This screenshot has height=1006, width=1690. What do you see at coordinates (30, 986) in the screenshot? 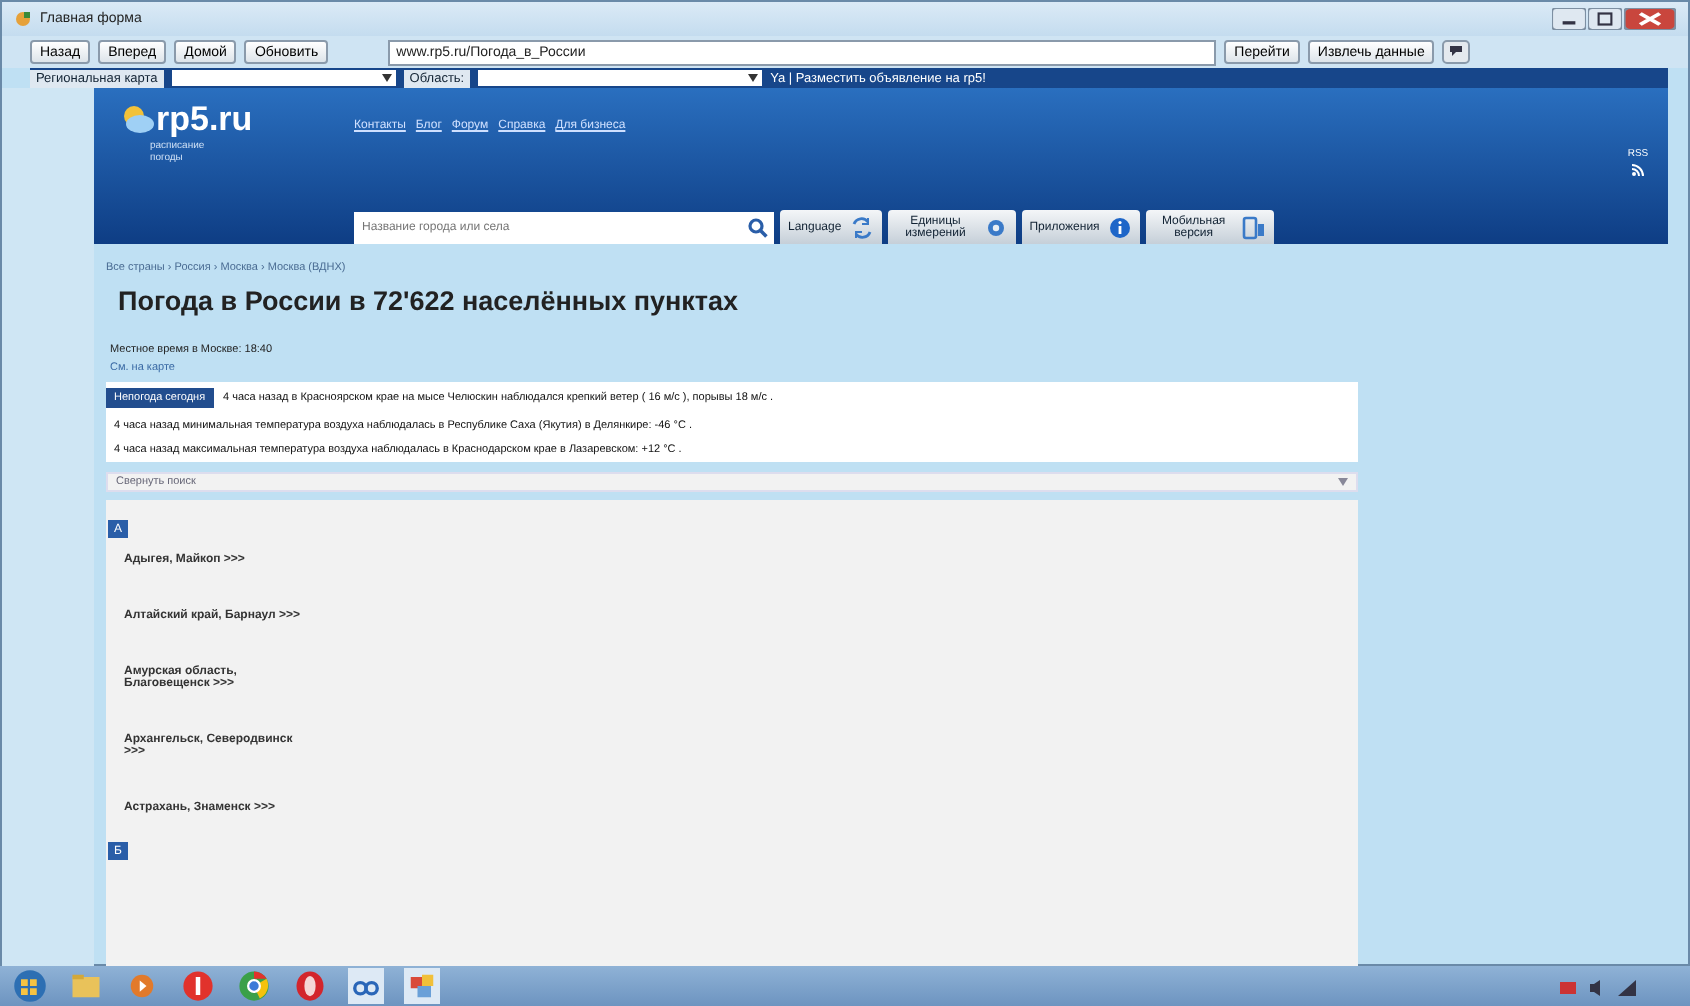
I see `start-button` at bounding box center [30, 986].